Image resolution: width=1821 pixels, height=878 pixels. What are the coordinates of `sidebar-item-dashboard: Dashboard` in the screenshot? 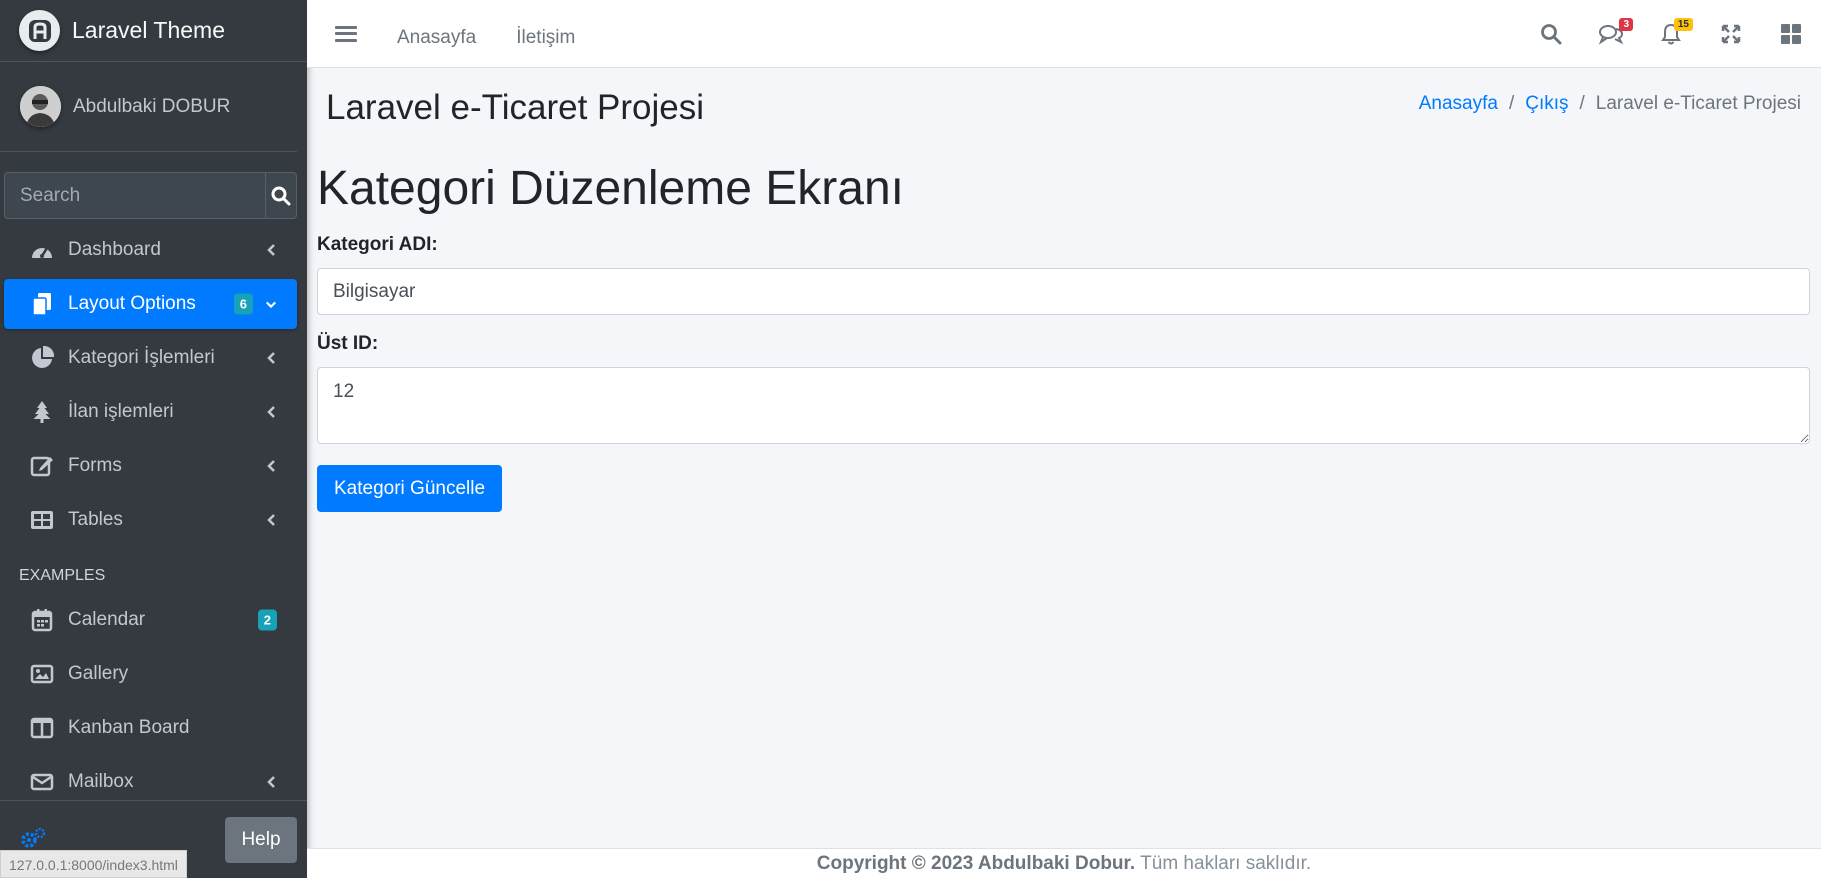 It's located at (150, 250).